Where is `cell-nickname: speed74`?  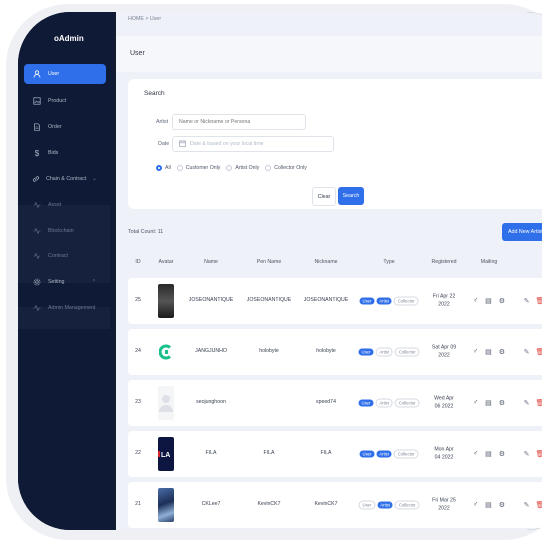 cell-nickname: speed74 is located at coordinates (326, 402).